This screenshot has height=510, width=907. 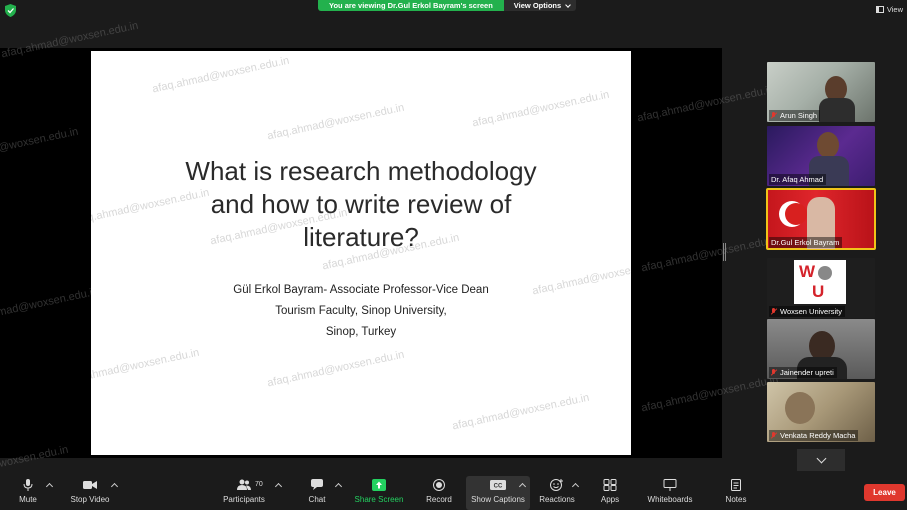 I want to click on participant-name: Dr. Afaq Ahmad, so click(x=798, y=179).